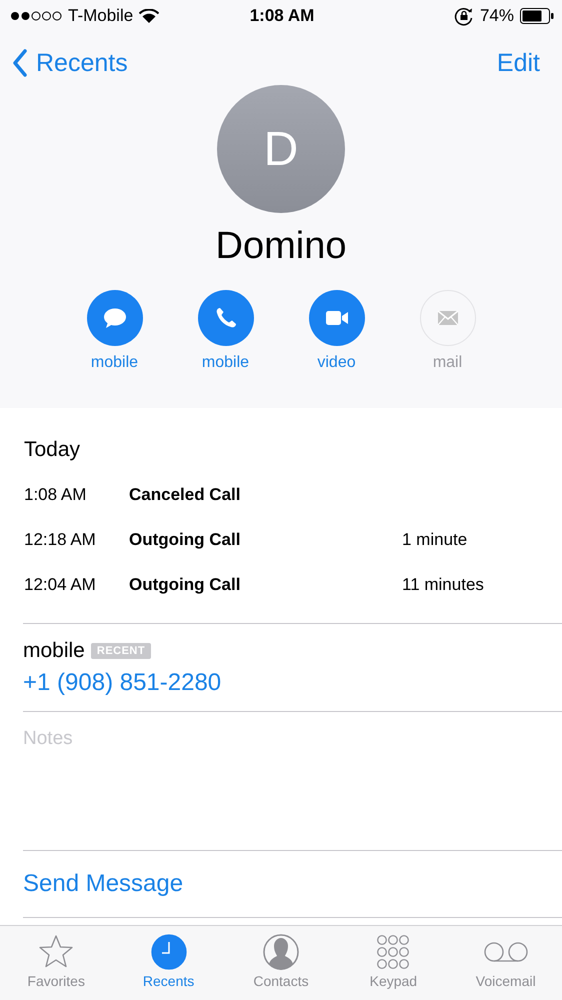 This screenshot has height=1000, width=562. I want to click on keypad-icon, so click(393, 952).